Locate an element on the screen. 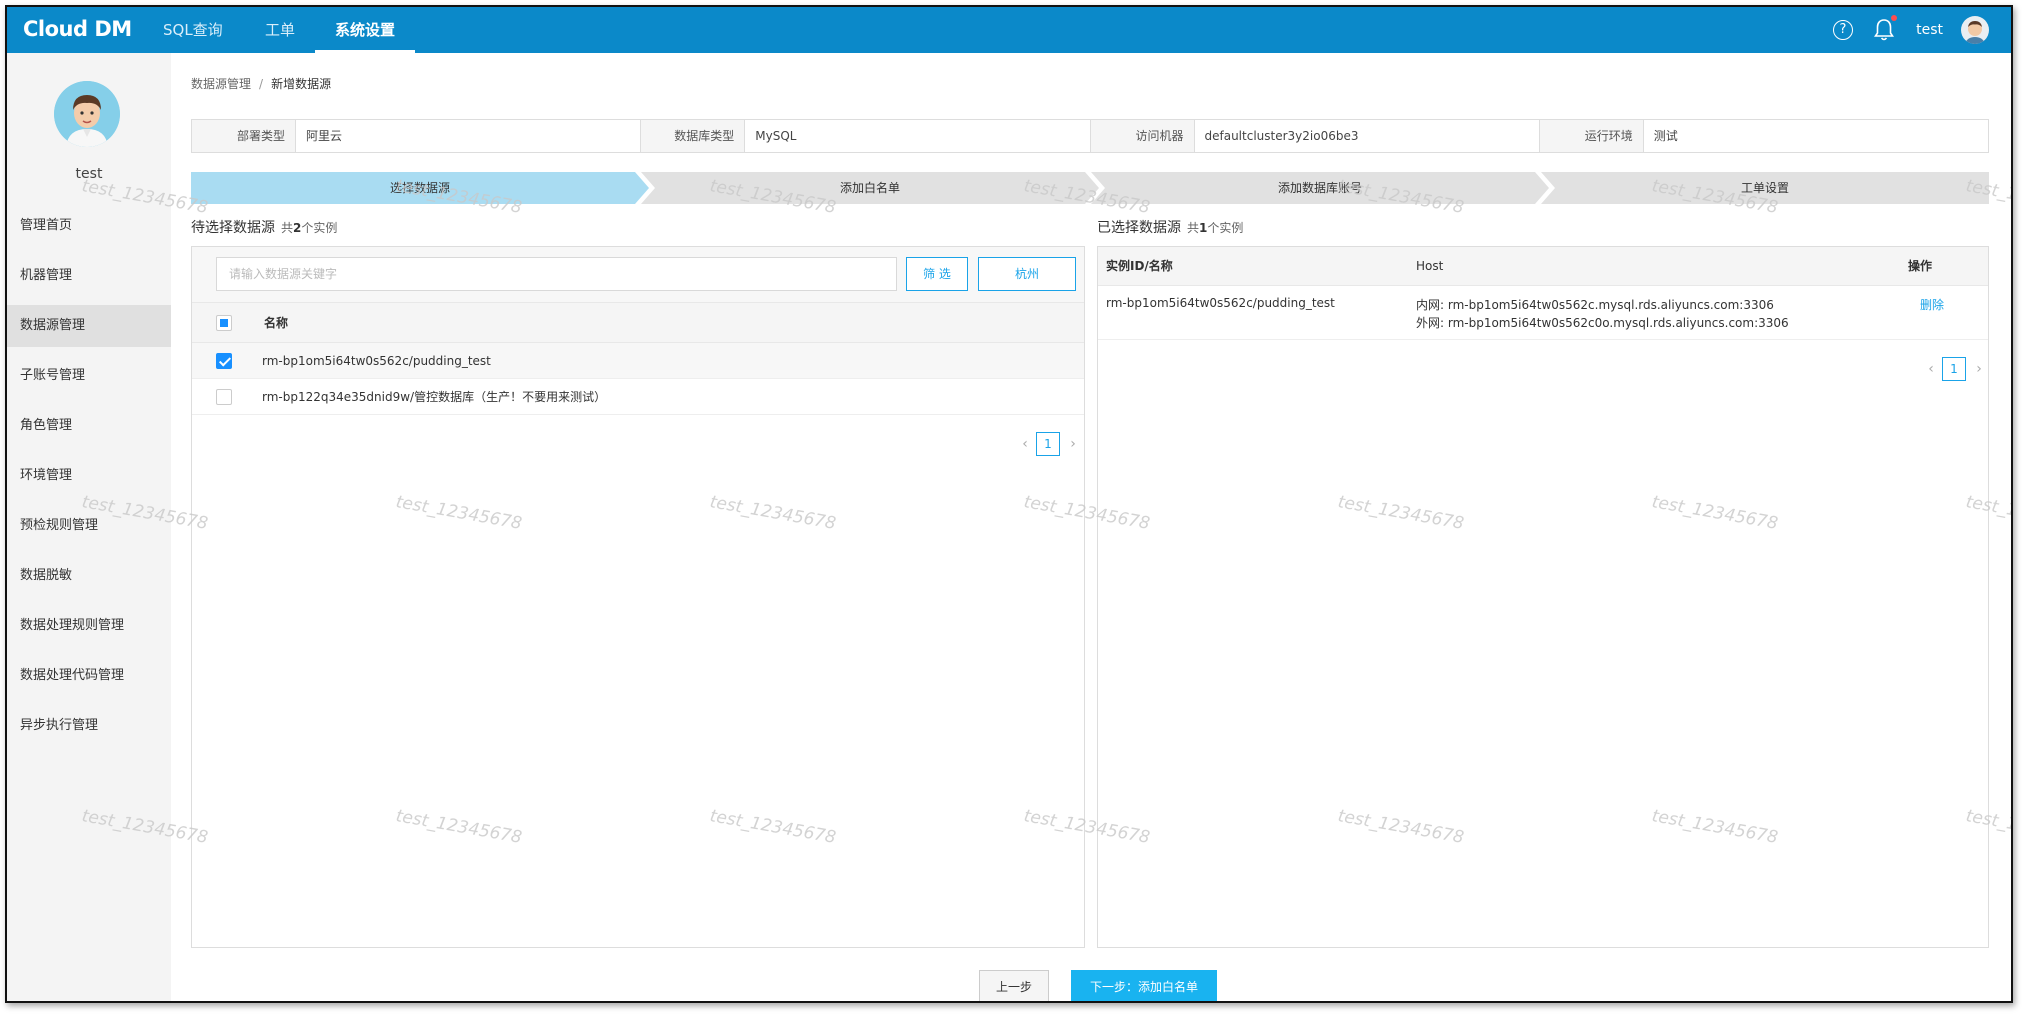 The image size is (2022, 1016). sidebar-item-datasources: 数据源管理 is located at coordinates (89, 326).